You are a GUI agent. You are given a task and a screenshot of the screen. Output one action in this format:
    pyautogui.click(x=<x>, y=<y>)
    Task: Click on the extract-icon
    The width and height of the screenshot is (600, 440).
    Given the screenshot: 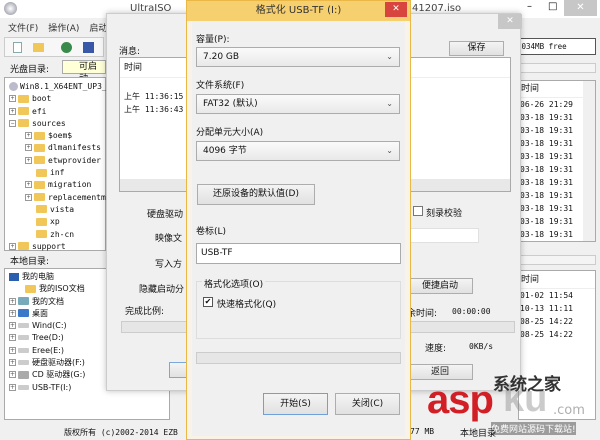 What is the action you would take?
    pyautogui.click(x=66, y=47)
    